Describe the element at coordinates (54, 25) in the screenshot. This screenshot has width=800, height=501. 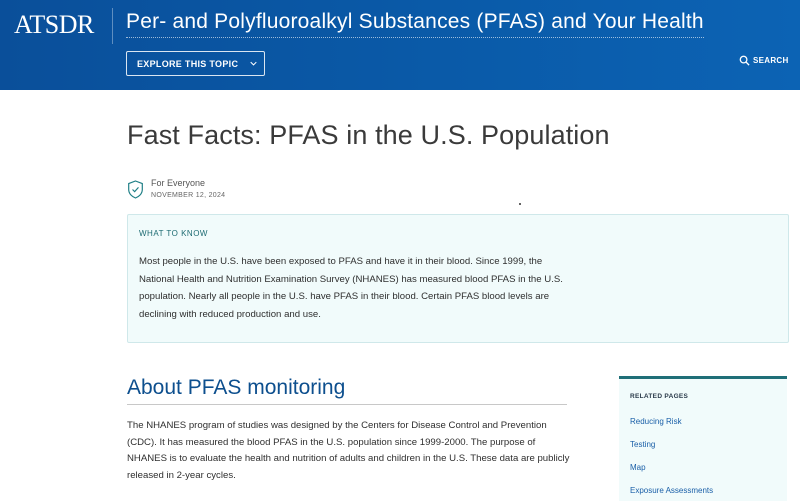
I see `atsdr-logo: ATSDR` at that location.